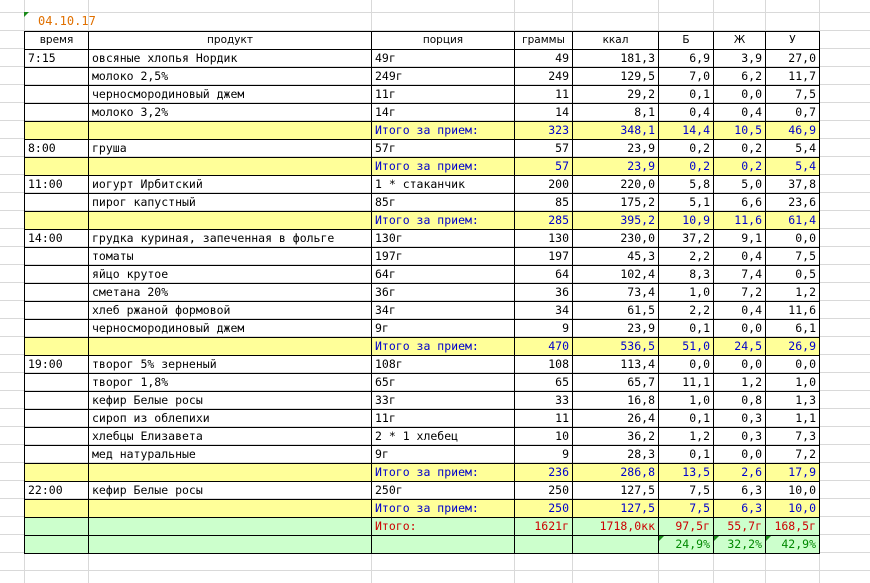 This screenshot has height=583, width=870. Describe the element at coordinates (543, 382) in the screenshot. I see `cell-grams: 65` at that location.